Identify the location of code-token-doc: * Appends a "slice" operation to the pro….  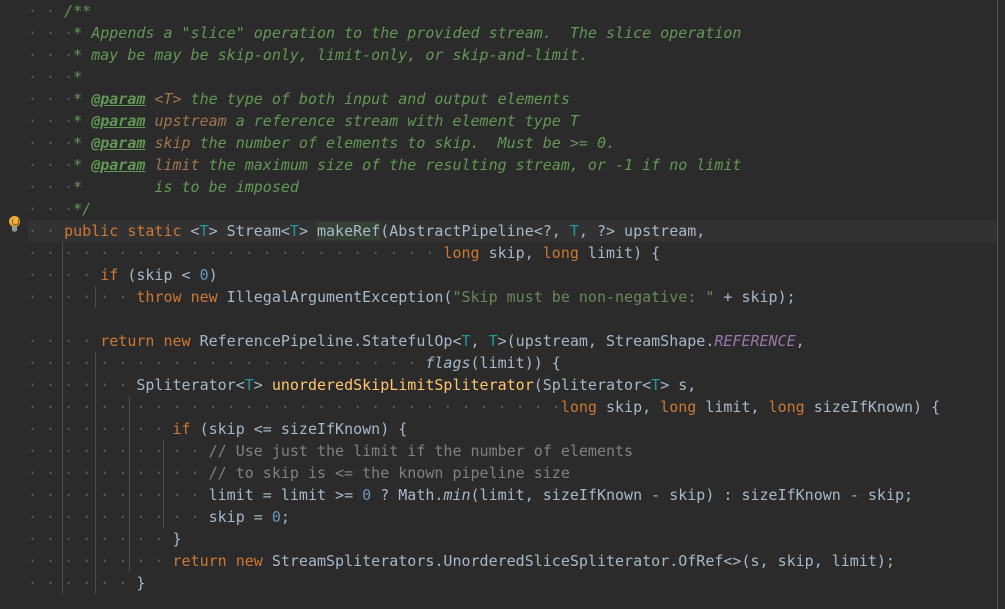
(407, 33).